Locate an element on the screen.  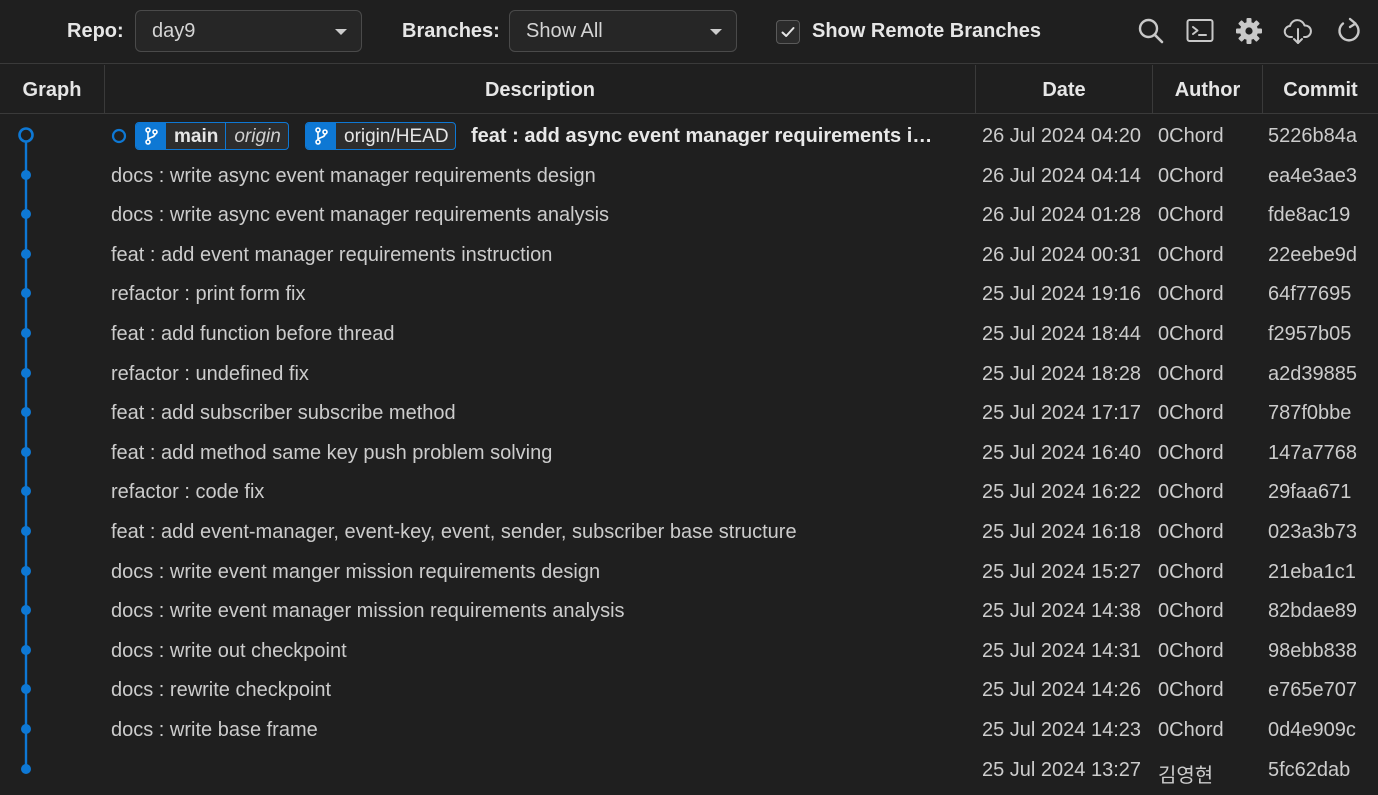
commit-description: docs : rewrite checkpoint is located at coordinates (221, 690).